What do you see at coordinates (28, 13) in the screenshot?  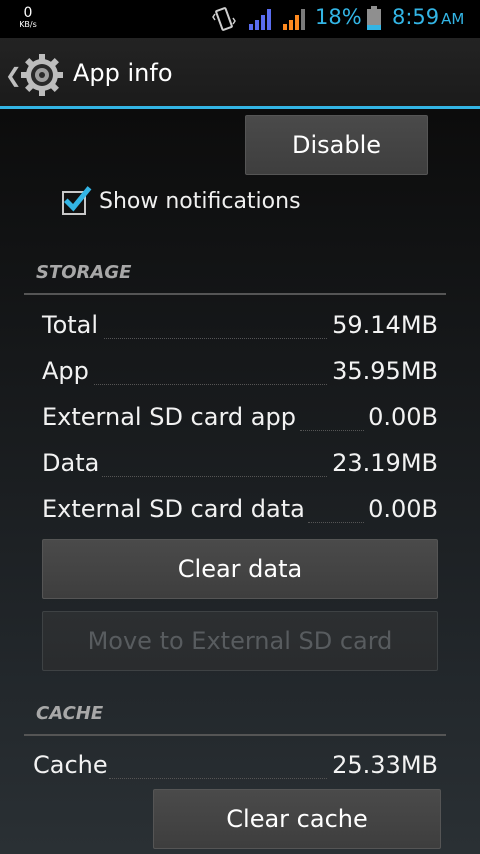 I see `network-speed-value: 0` at bounding box center [28, 13].